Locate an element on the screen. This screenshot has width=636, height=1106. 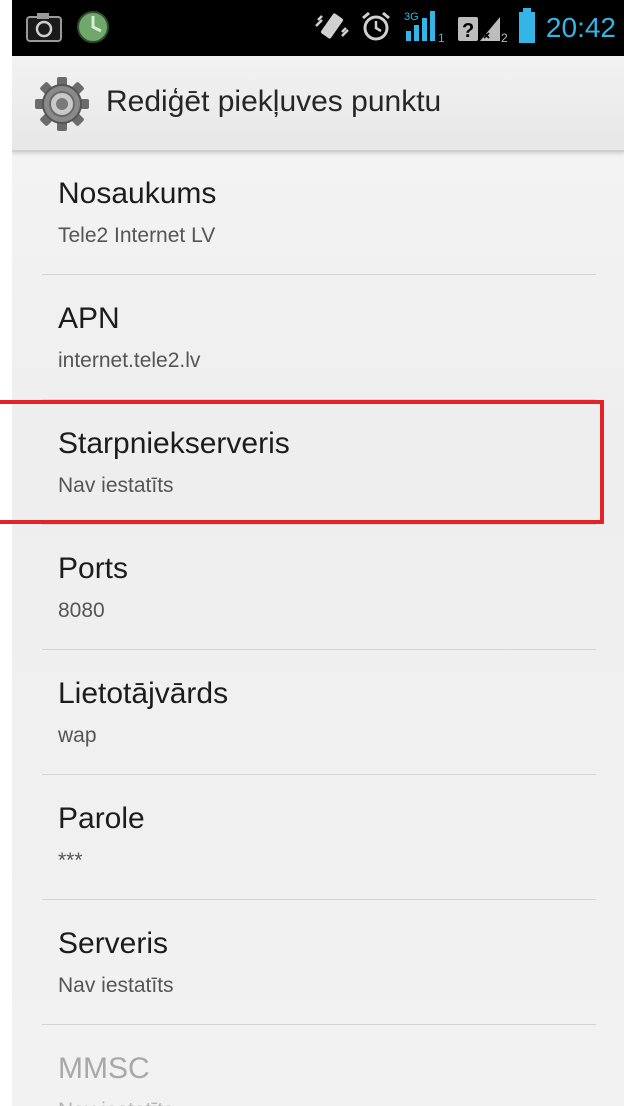
pref-summary: Tele2 Internet LV is located at coordinates (137, 235).